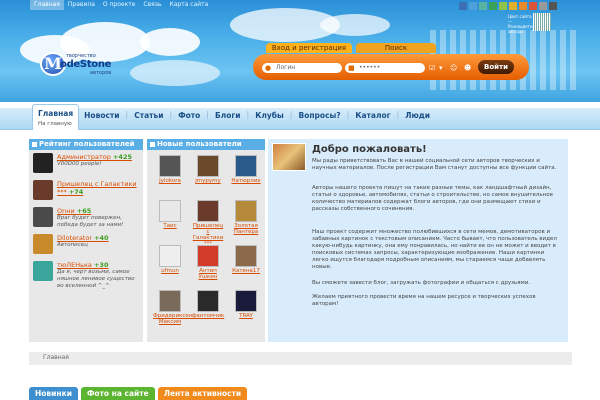  Describe the element at coordinates (246, 271) in the screenshot. I see `user-name: Катена17` at that location.